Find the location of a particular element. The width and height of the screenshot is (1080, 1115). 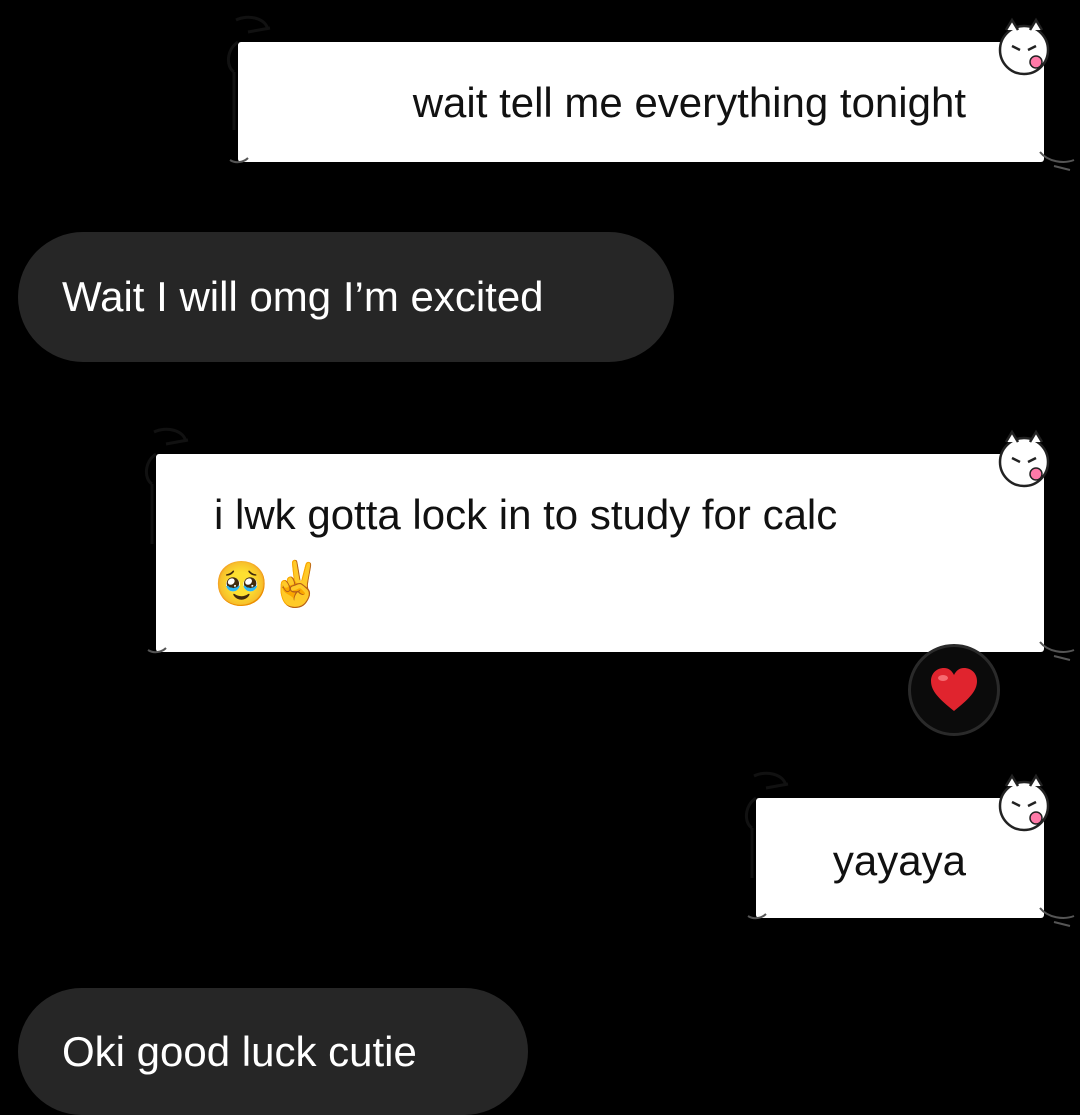

message-text: Wait I will omg I’m excited is located at coordinates (303, 296).